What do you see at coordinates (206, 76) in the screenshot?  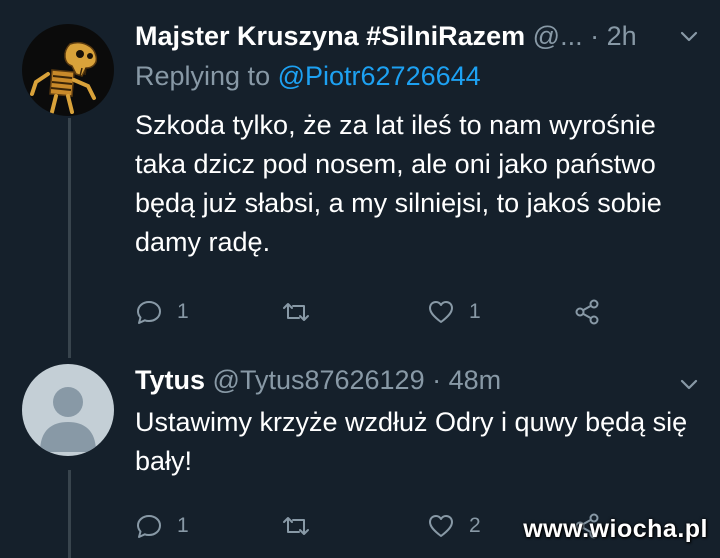 I see `replying-label: Replying to` at bounding box center [206, 76].